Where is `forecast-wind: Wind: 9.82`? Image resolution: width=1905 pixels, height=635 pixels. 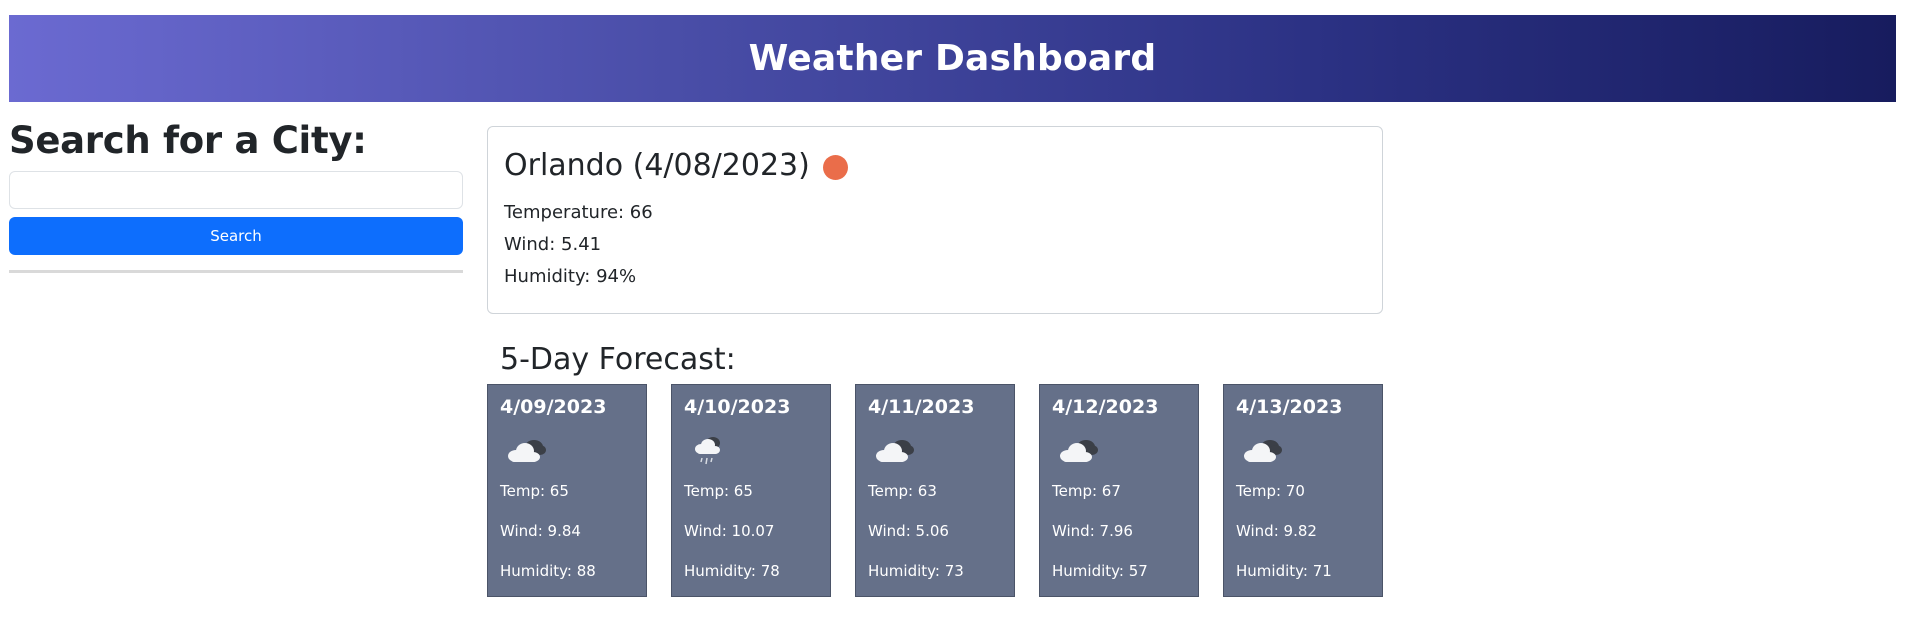 forecast-wind: Wind: 9.82 is located at coordinates (1276, 531).